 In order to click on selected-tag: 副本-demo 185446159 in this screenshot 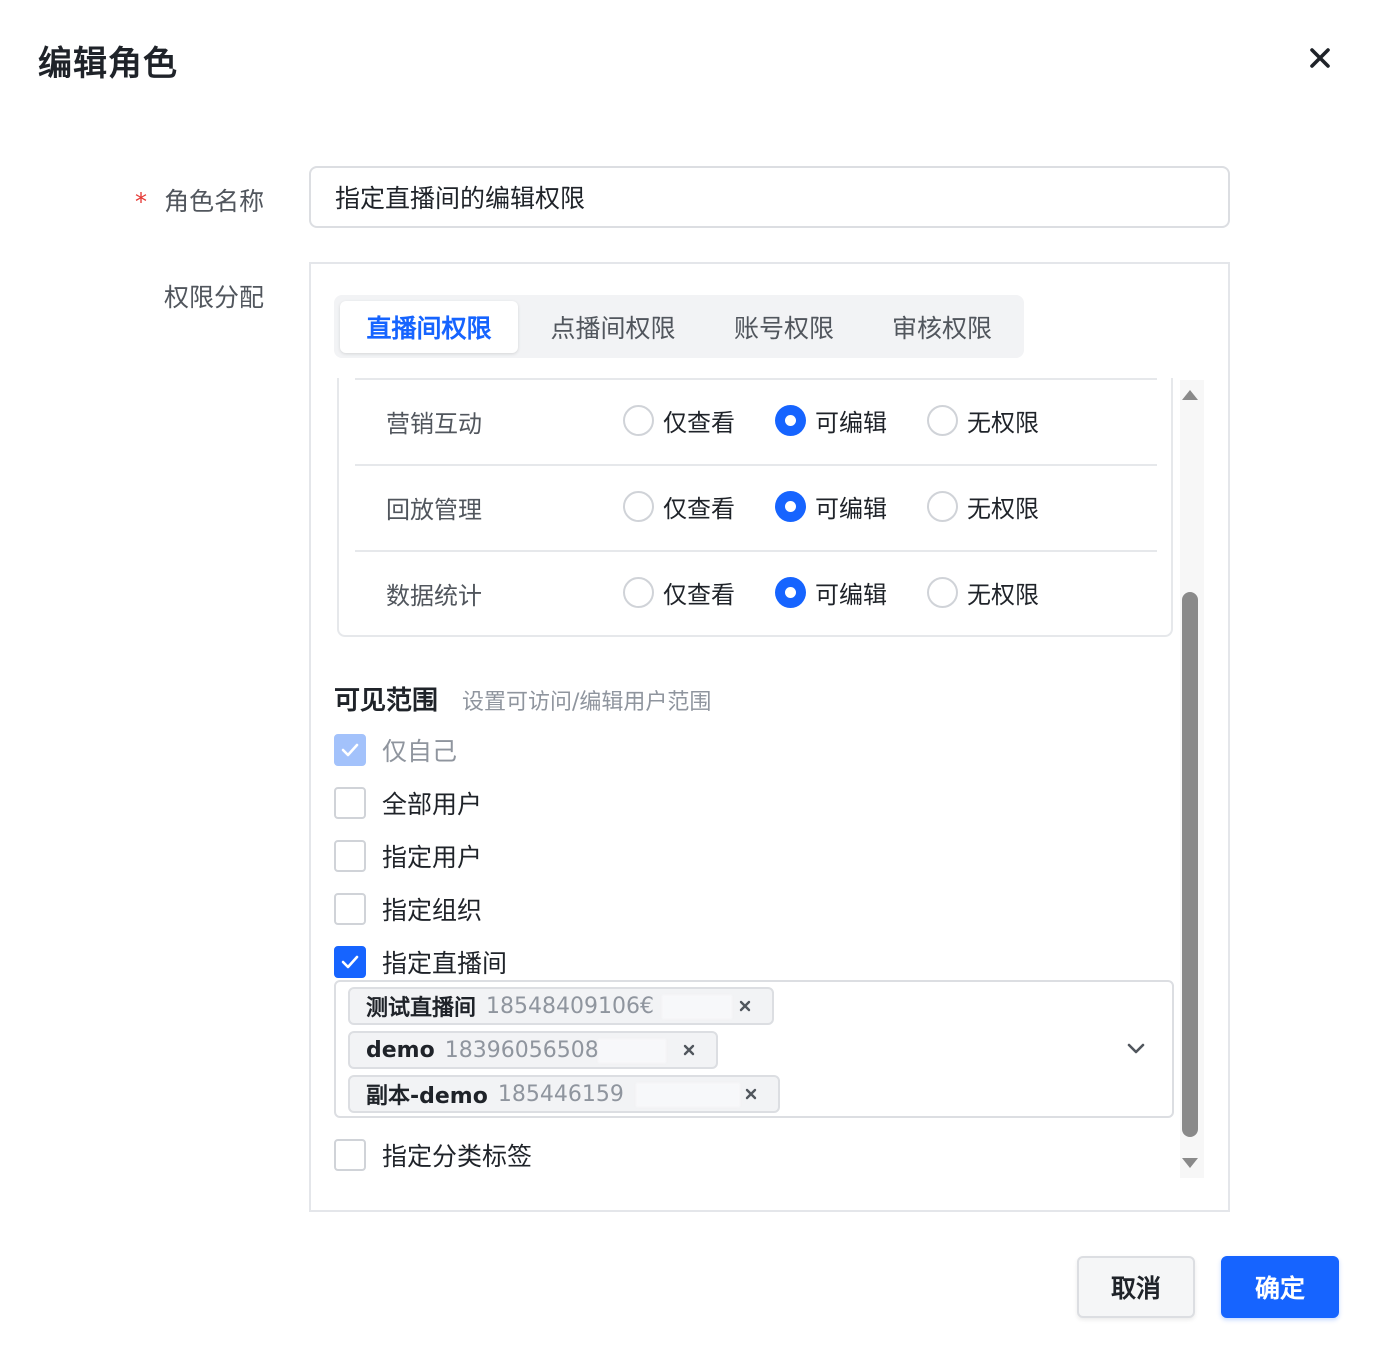, I will do `click(564, 1094)`.